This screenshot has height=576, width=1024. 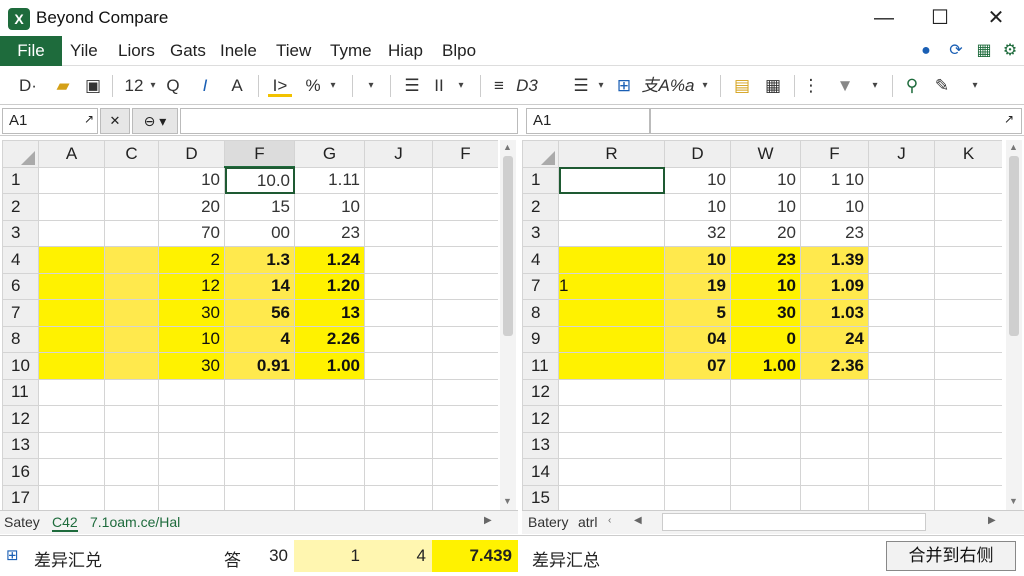 I want to click on grid-cell: 2.26, so click(x=329, y=339).